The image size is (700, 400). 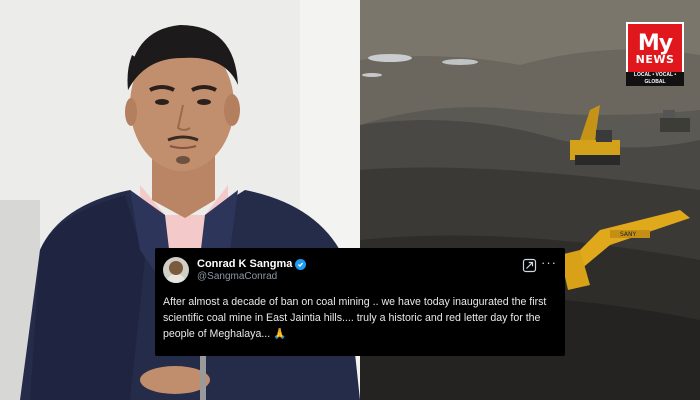 I want to click on logo-text-my: My, so click(x=655, y=43).